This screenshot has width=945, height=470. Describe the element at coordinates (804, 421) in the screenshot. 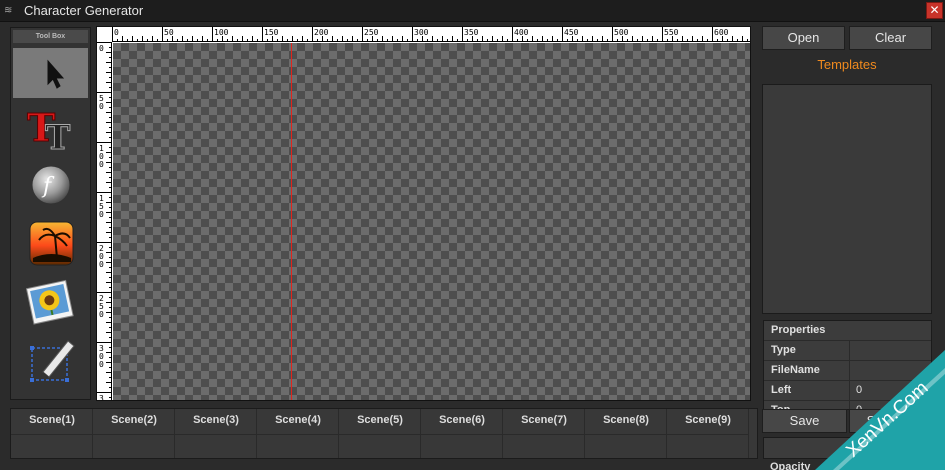

I see `save-button: Save` at that location.